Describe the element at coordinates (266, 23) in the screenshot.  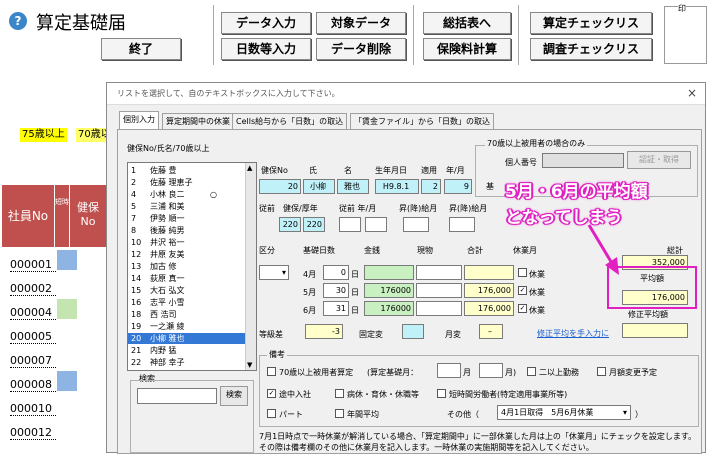
I see `data-input-button: データ入力` at that location.